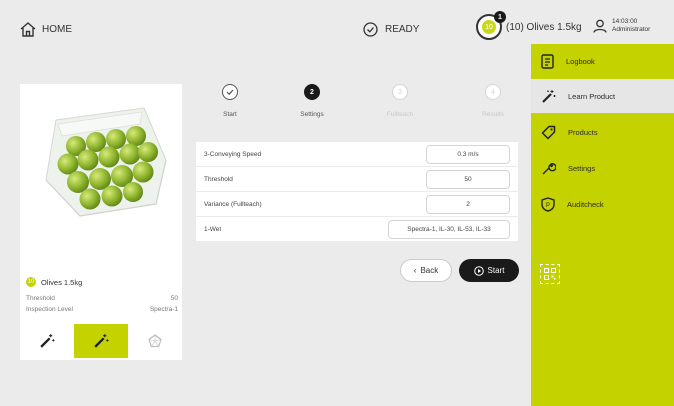 Image resolution: width=674 pixels, height=406 pixels. Describe the element at coordinates (468, 204) in the screenshot. I see `variance-field: 2` at that location.